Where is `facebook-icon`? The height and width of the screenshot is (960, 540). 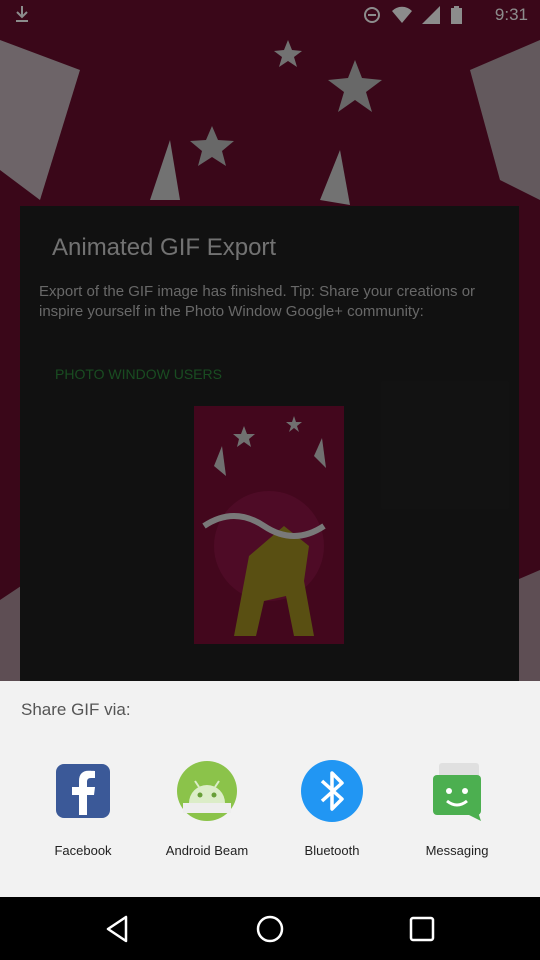 facebook-icon is located at coordinates (83, 791).